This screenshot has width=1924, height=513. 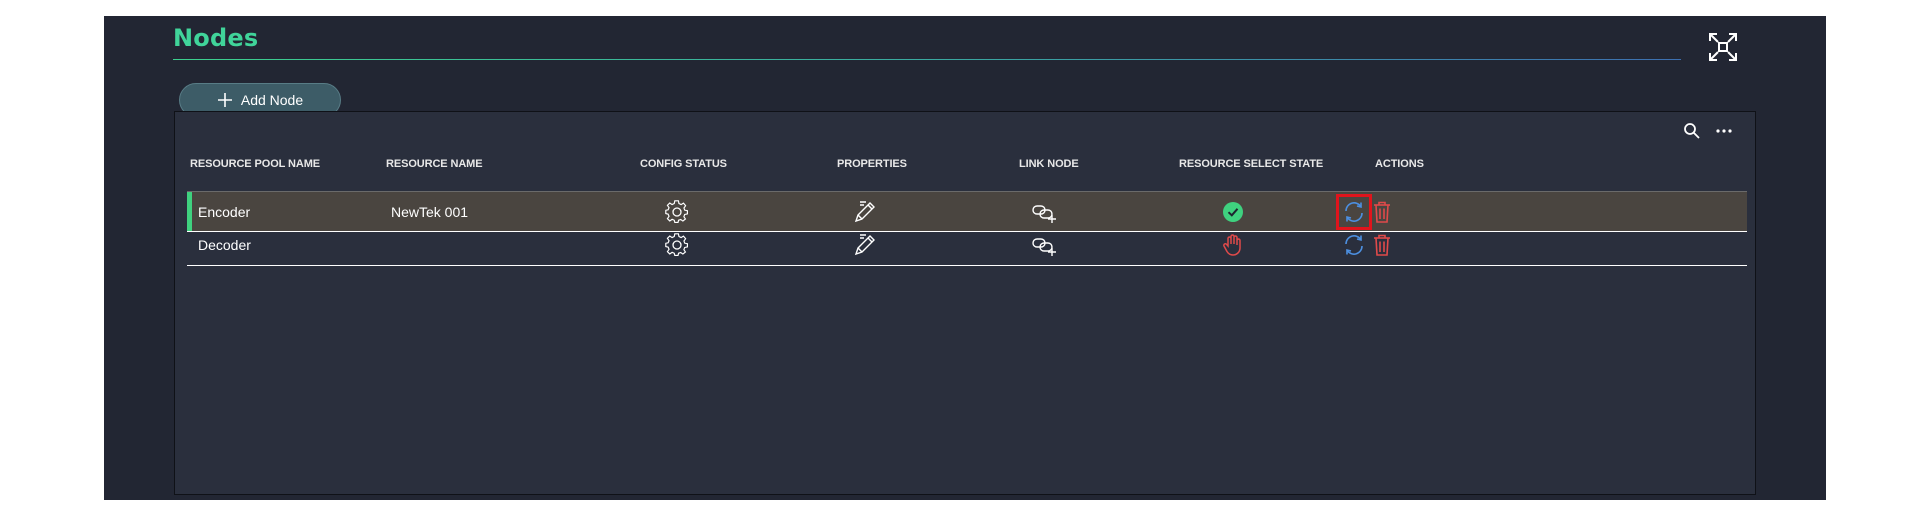 I want to click on header-link-node: LINK NODE, so click(x=1049, y=164).